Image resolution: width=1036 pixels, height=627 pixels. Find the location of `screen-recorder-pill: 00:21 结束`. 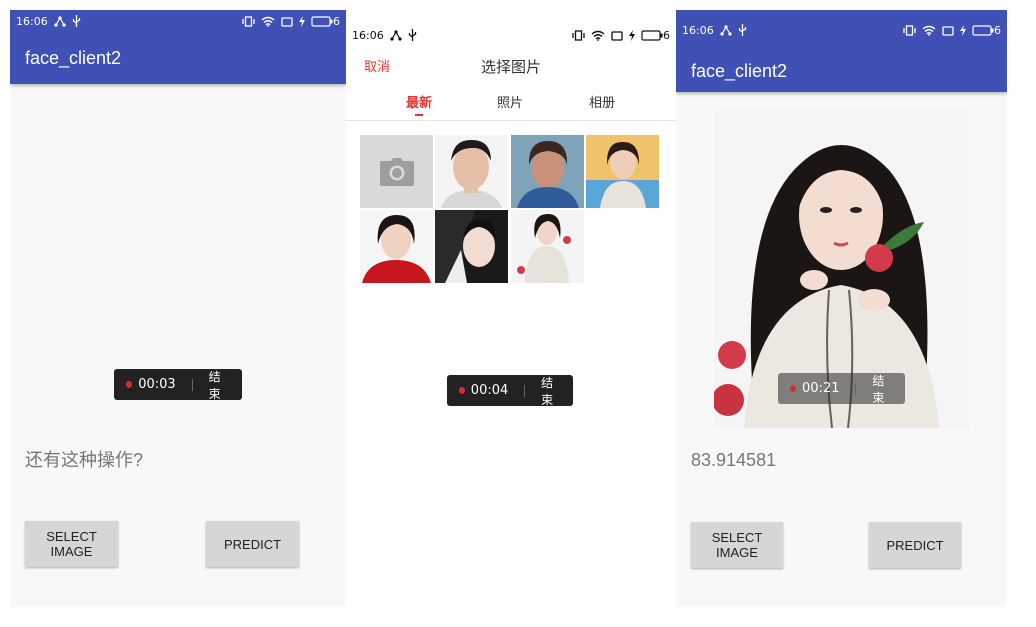

screen-recorder-pill: 00:21 结束 is located at coordinates (841, 389).